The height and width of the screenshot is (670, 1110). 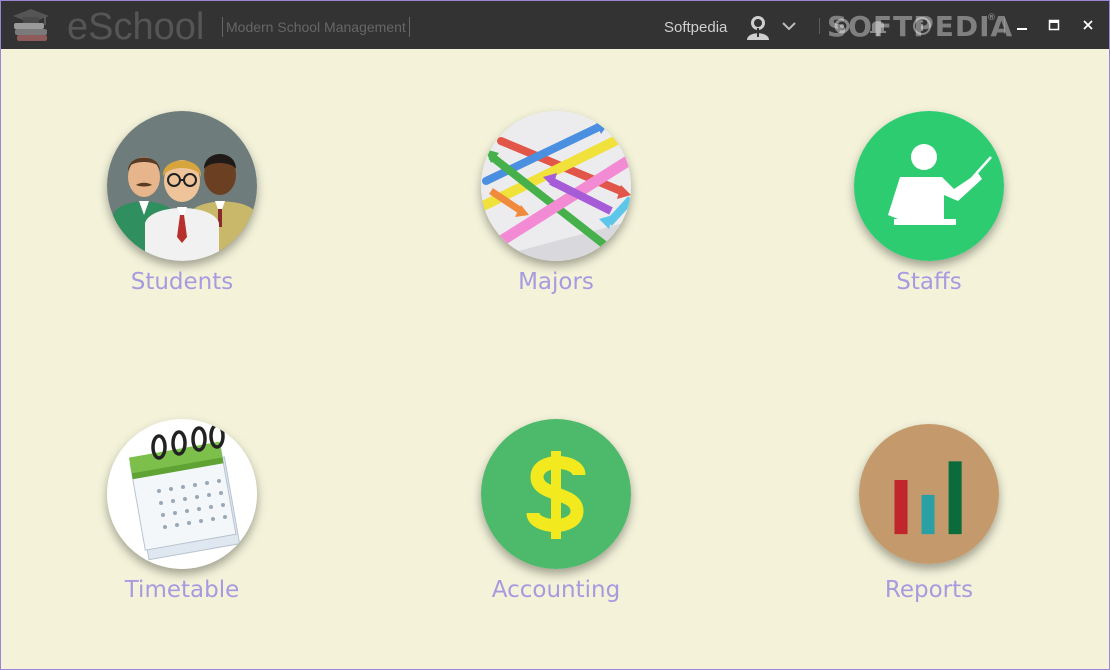 What do you see at coordinates (991, 18) in the screenshot?
I see `watermark-registered: ®` at bounding box center [991, 18].